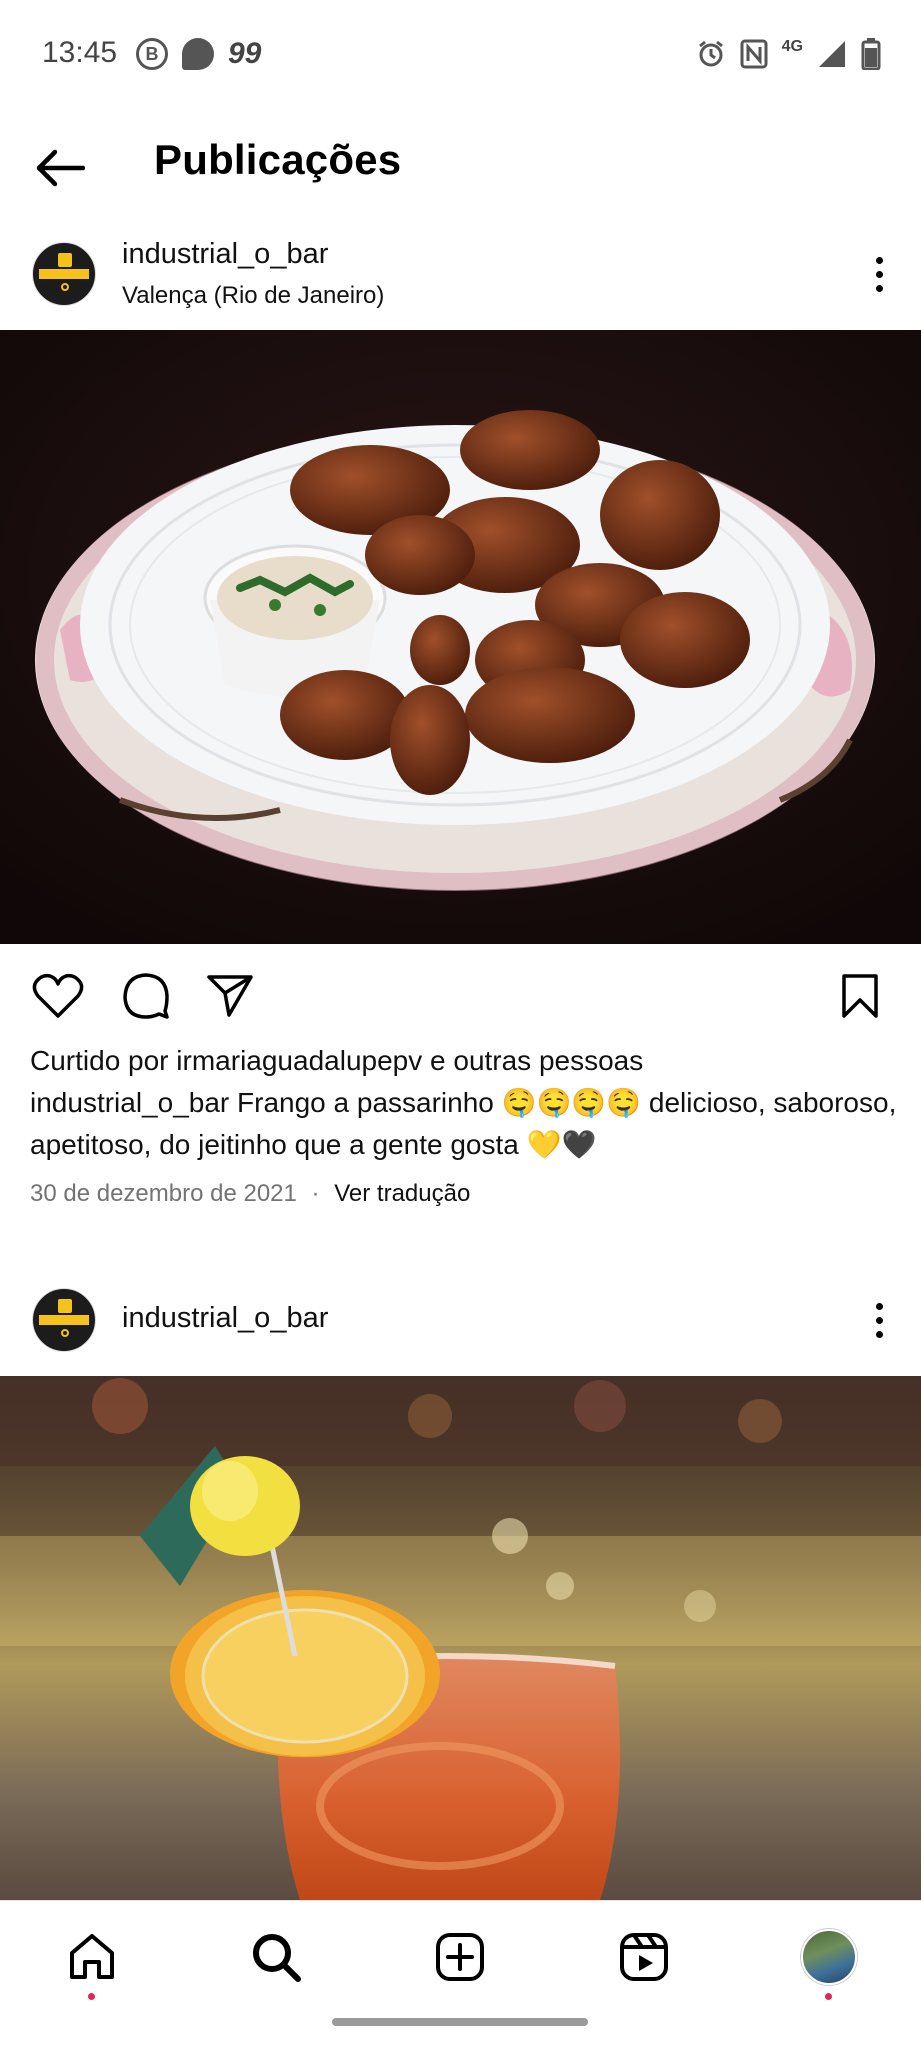  I want to click on chat-bubble-icon, so click(198, 54).